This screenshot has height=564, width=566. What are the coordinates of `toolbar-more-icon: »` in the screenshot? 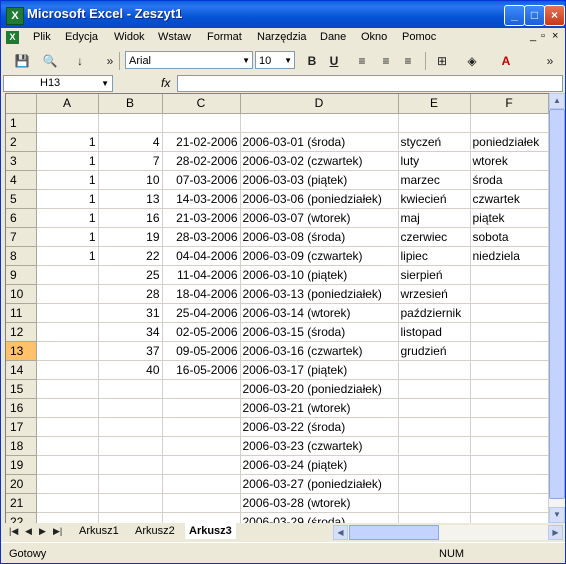 It's located at (110, 61).